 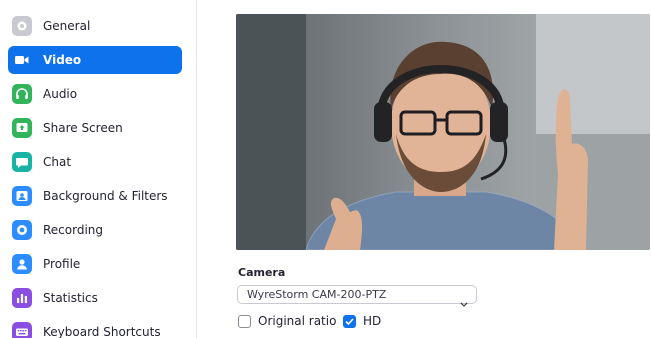 I want to click on sidebar-item-label: Video, so click(x=62, y=60).